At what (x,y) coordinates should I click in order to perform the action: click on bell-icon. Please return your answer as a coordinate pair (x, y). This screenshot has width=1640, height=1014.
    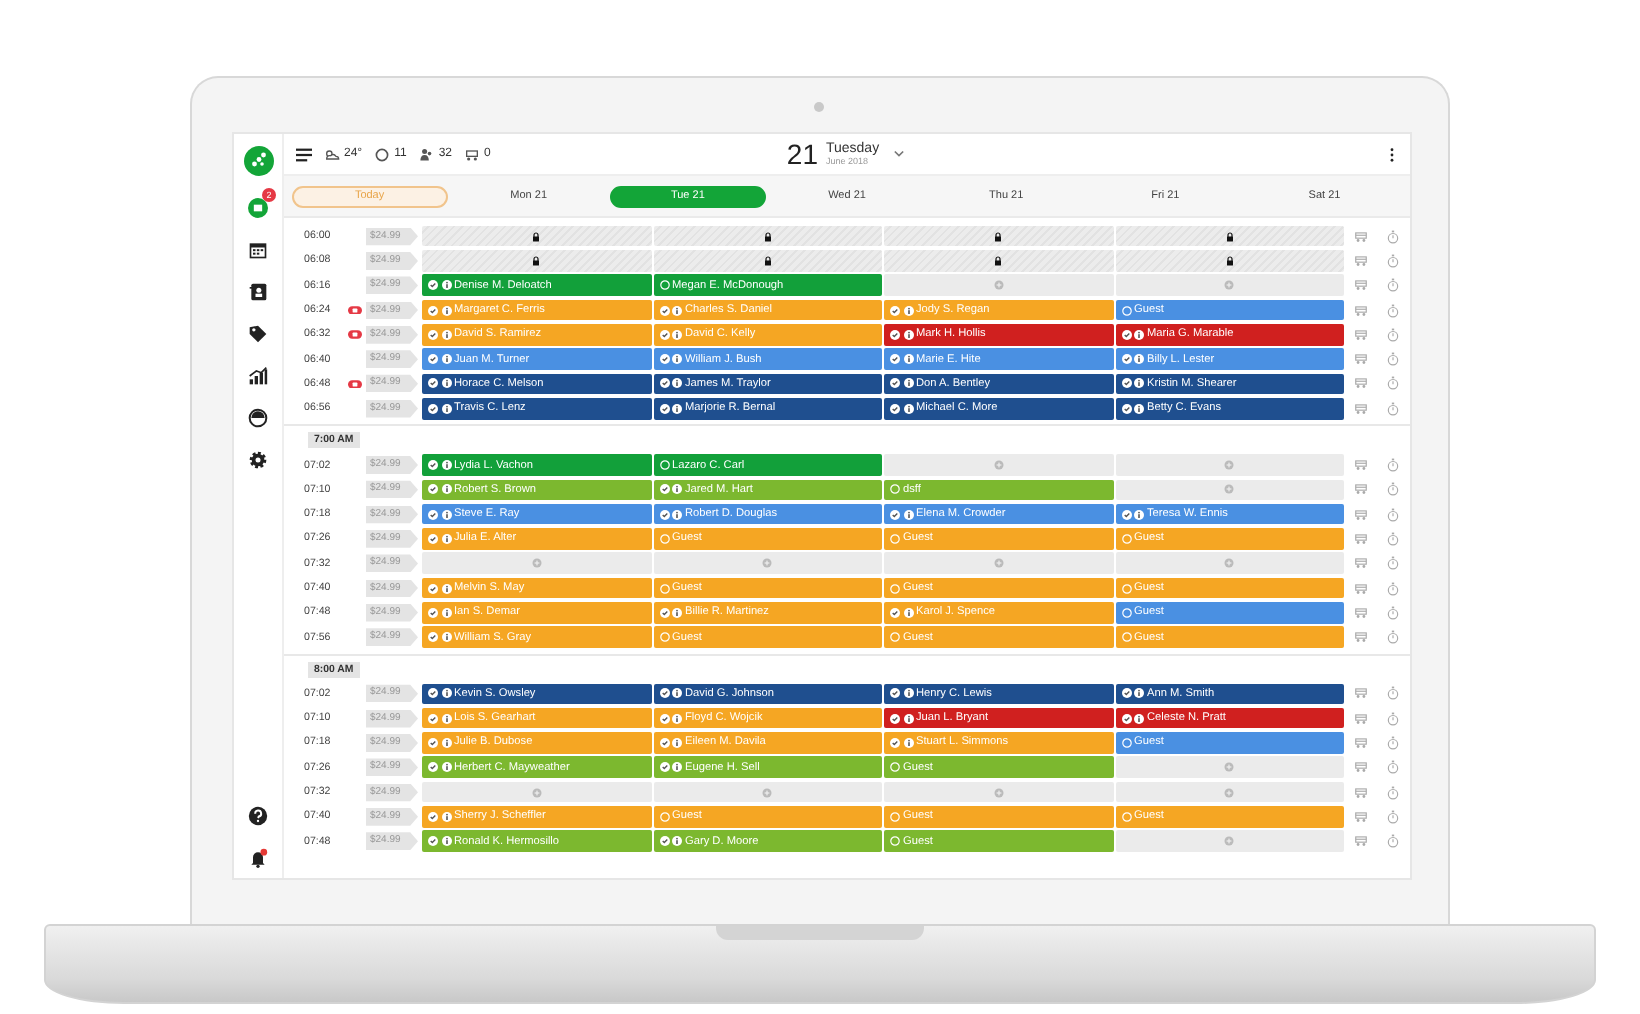
    Looking at the image, I should click on (258, 858).